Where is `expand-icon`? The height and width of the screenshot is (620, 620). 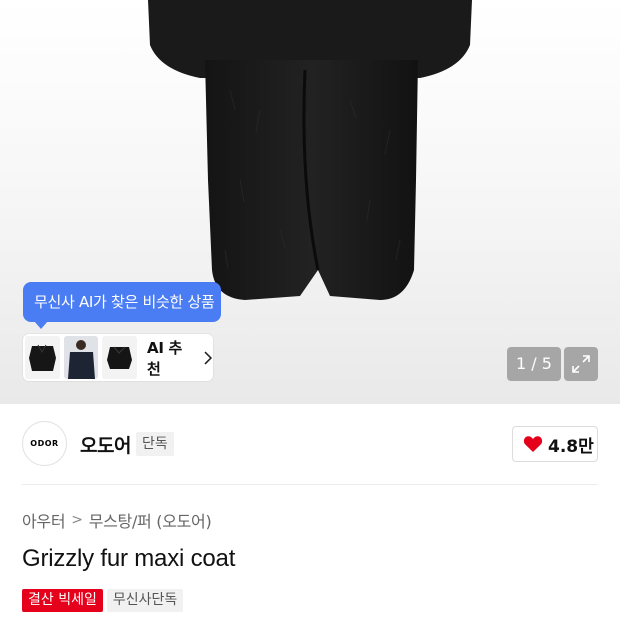 expand-icon is located at coordinates (581, 364).